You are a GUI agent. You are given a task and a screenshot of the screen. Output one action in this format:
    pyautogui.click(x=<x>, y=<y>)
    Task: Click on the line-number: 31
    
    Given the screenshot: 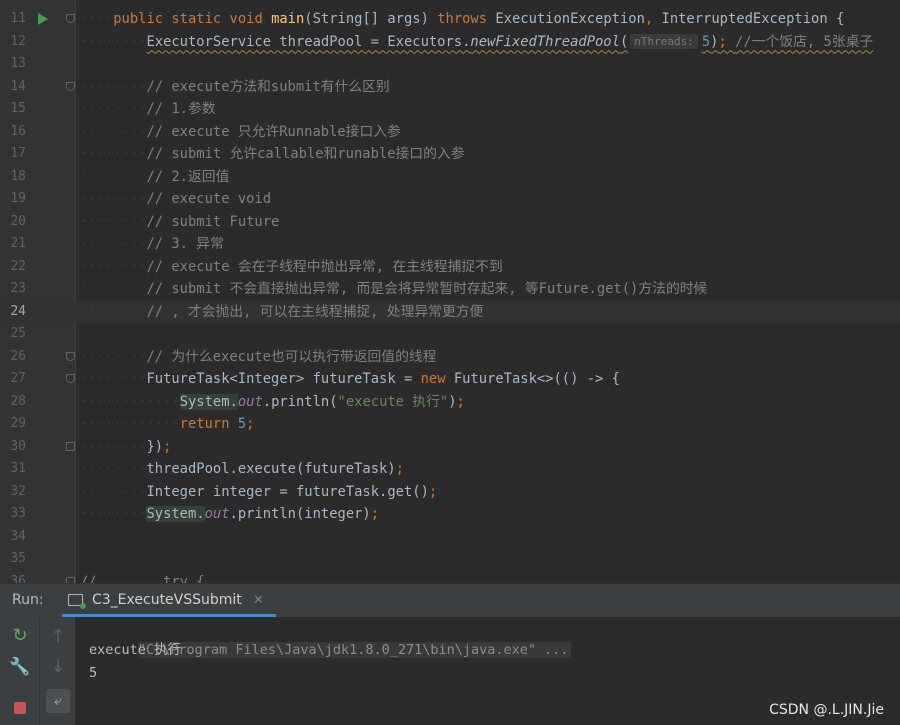 What is the action you would take?
    pyautogui.click(x=18, y=468)
    